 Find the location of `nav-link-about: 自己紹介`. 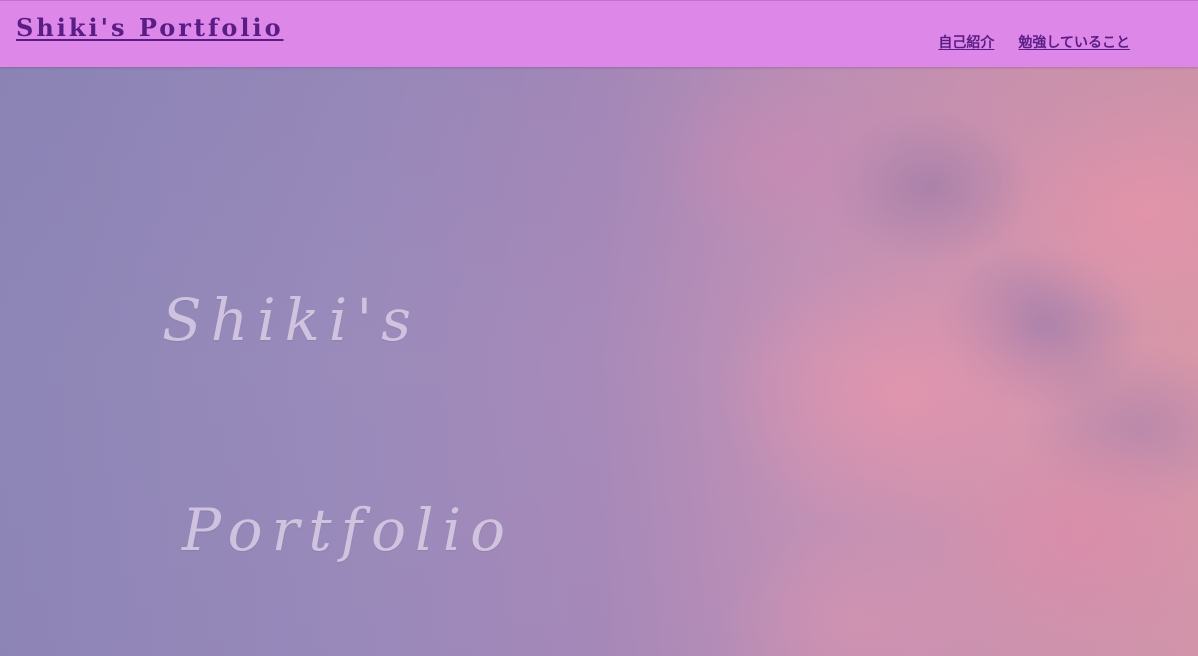

nav-link-about: 自己紹介 is located at coordinates (966, 42).